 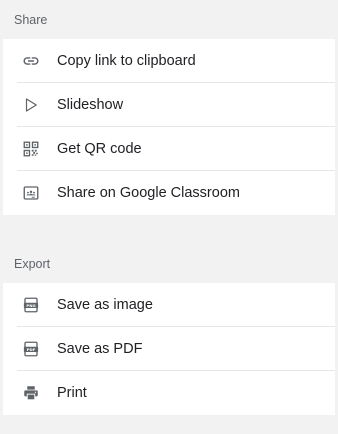 I want to click on pdf-file-icon: PDF, so click(x=31, y=349).